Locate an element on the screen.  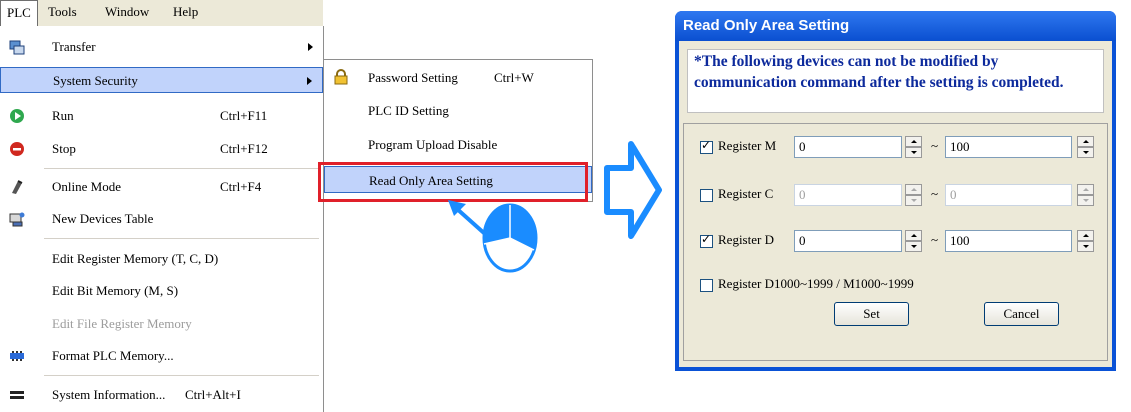
devices-table-icon is located at coordinates (17, 219).